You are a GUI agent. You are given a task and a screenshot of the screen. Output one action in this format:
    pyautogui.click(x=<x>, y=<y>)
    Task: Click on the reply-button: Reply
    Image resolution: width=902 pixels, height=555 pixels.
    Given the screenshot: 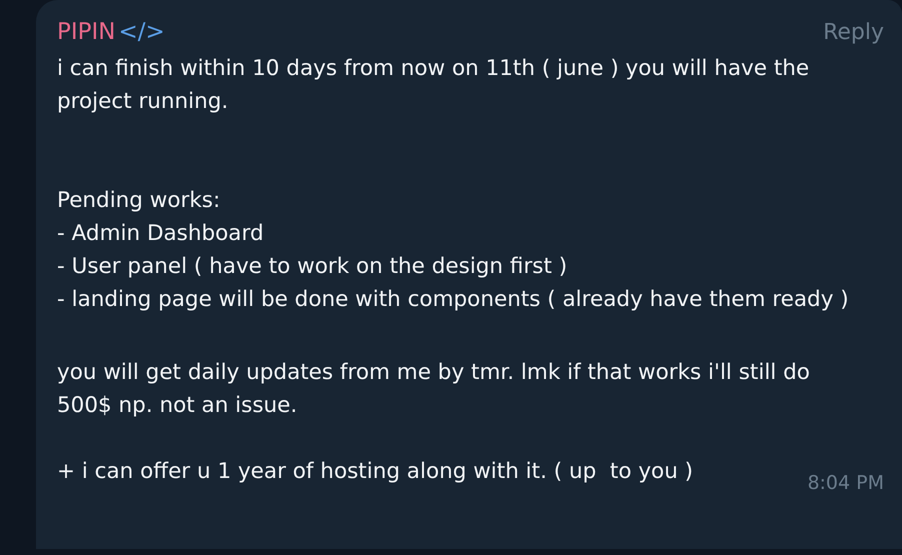 What is the action you would take?
    pyautogui.click(x=853, y=32)
    